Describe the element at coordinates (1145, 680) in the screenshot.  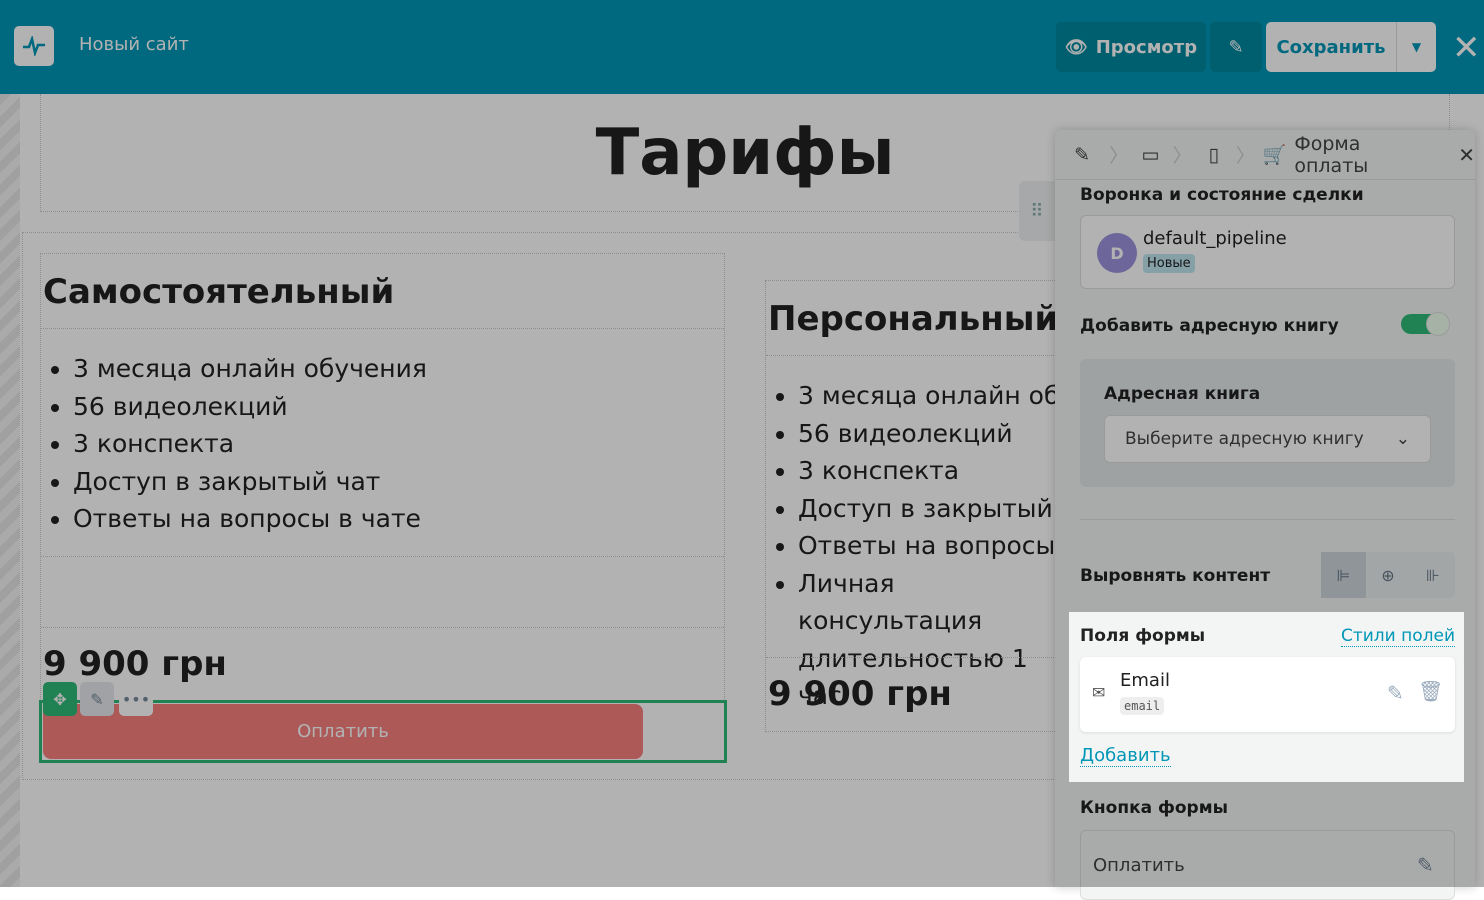
I see `field-label: Email` at that location.